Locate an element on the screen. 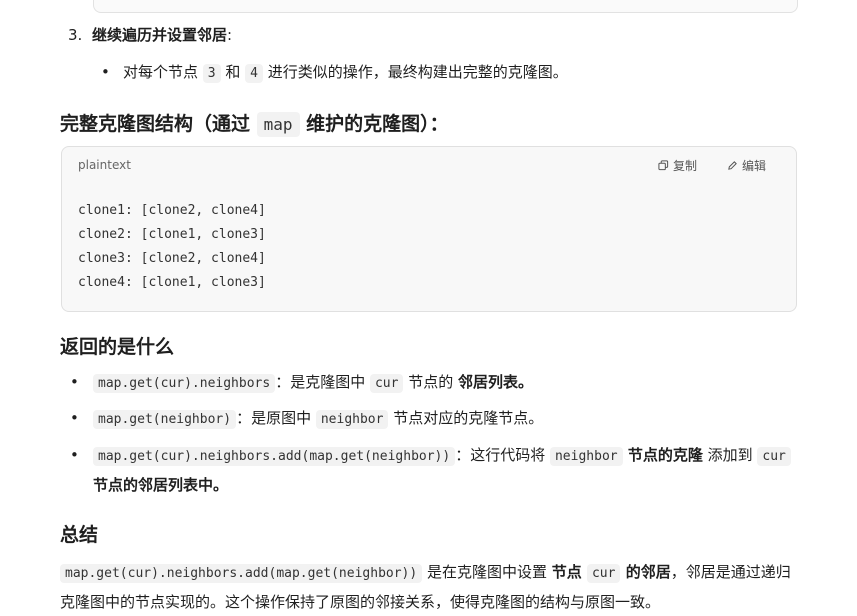 This screenshot has height=616, width=857. code-line: clone3: [clone2, clone4] is located at coordinates (172, 258).